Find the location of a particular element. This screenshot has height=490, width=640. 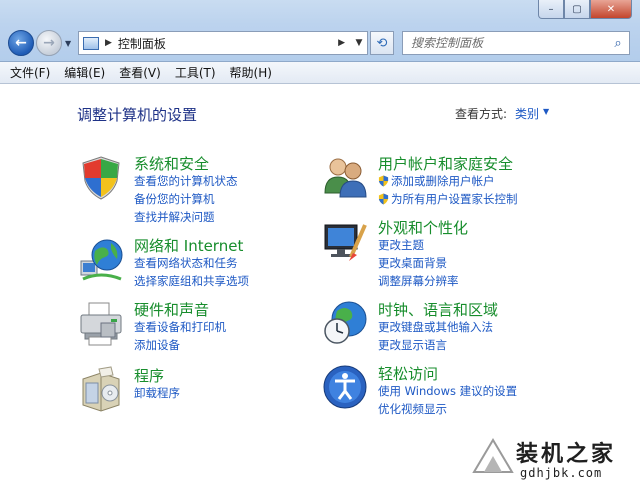

link-recommended-settings: 使用 Windows 建议的设置 is located at coordinates (447, 391).